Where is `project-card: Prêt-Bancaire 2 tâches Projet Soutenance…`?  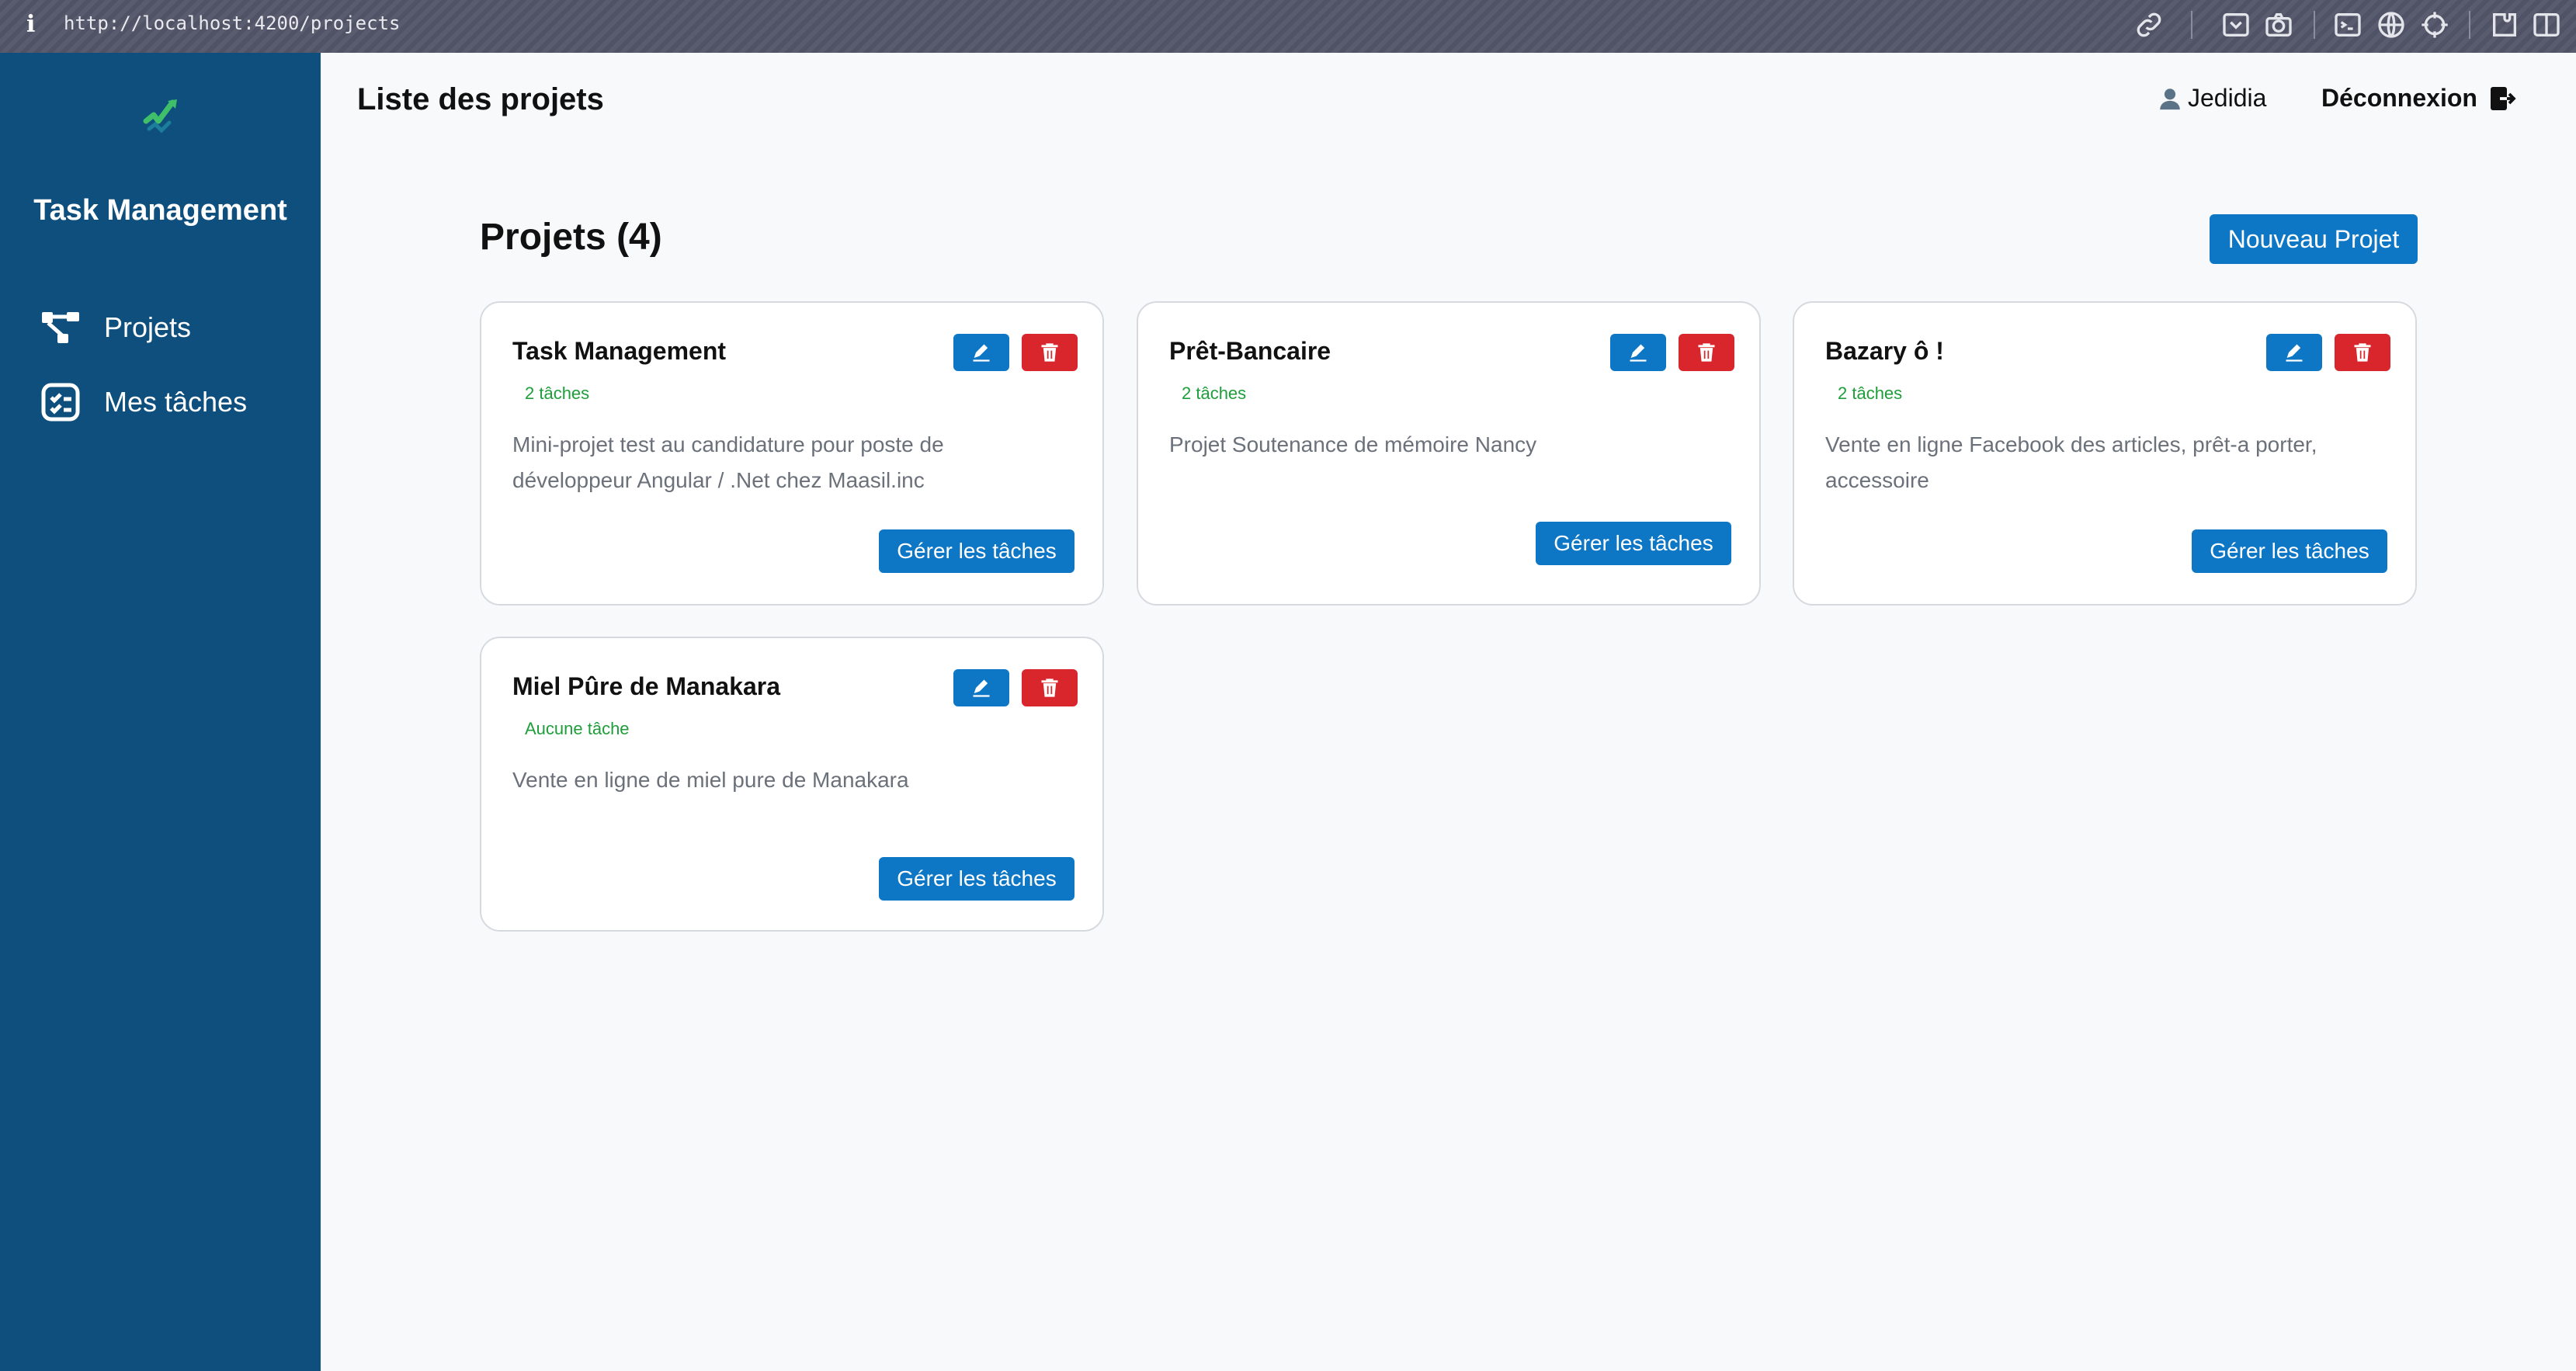 project-card: Prêt-Bancaire 2 tâches Projet Soutenance… is located at coordinates (1449, 453).